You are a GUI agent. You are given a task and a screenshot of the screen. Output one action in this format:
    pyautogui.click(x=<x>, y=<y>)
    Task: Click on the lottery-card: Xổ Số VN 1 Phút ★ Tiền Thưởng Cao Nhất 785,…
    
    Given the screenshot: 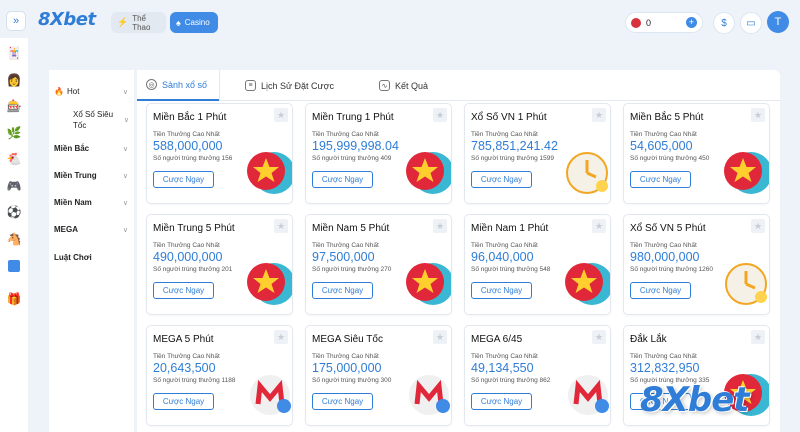 What is the action you would take?
    pyautogui.click(x=537, y=153)
    